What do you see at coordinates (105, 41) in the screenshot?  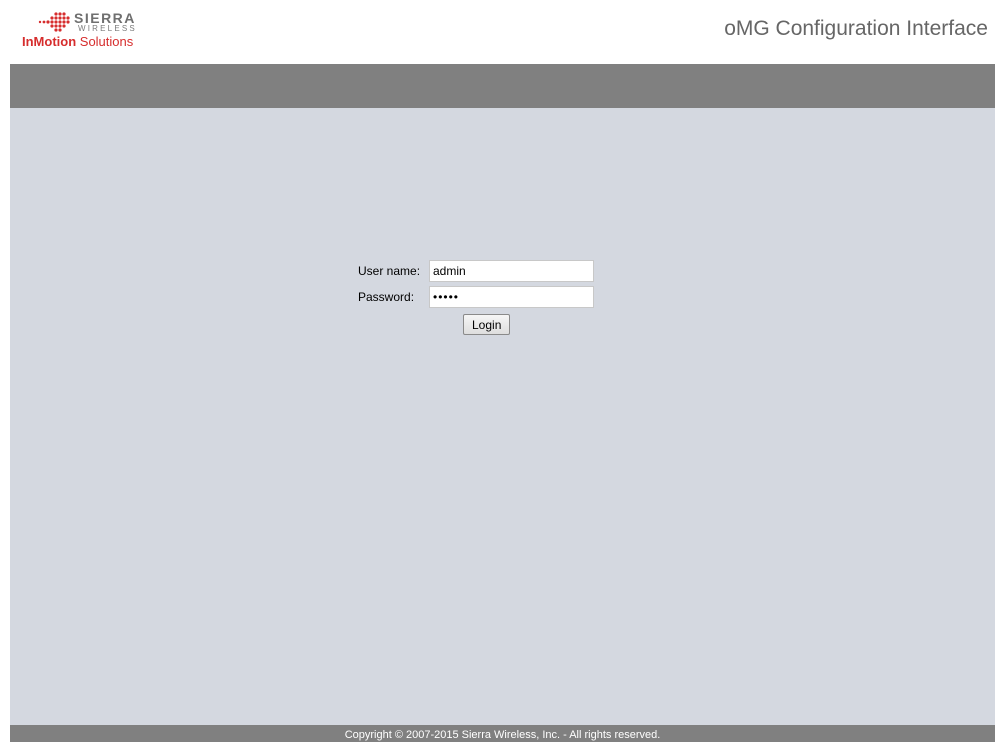 I see `logo-tagline-rest: Solutions` at bounding box center [105, 41].